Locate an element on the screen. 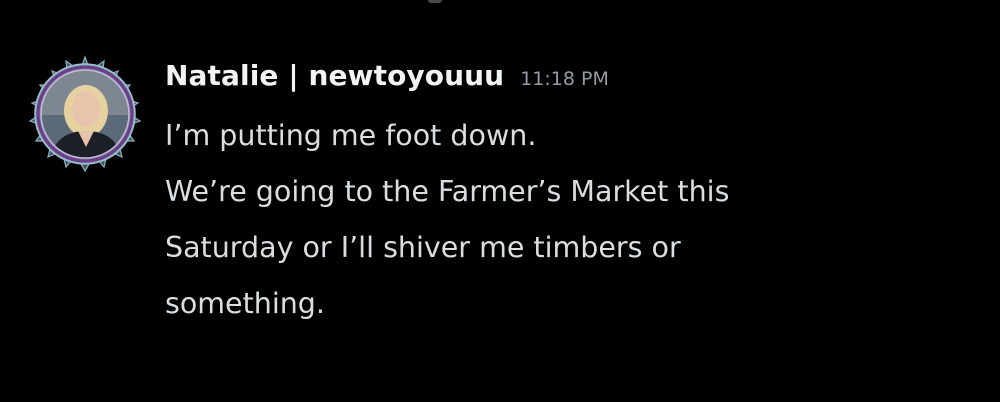 This screenshot has height=402, width=1000. avatar-decoration-icon is located at coordinates (85, 114).